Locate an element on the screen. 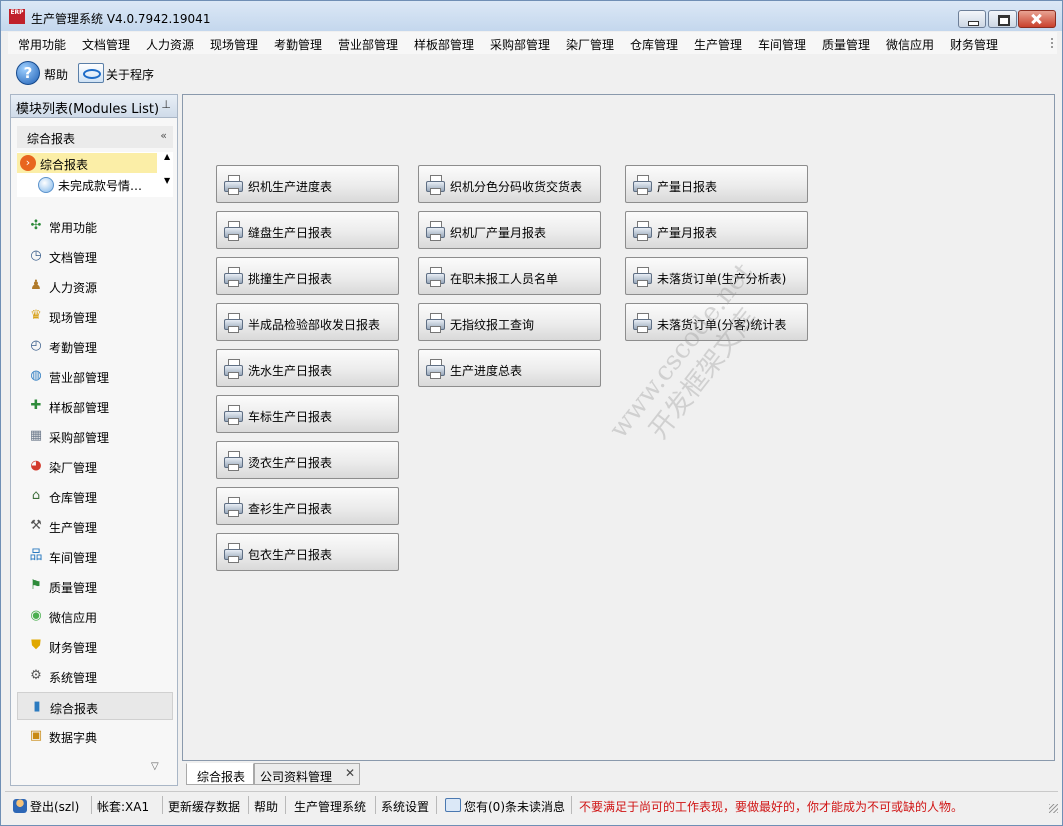 The width and height of the screenshot is (1063, 826). sidebar-nav-label: 样板部管理 is located at coordinates (79, 408).